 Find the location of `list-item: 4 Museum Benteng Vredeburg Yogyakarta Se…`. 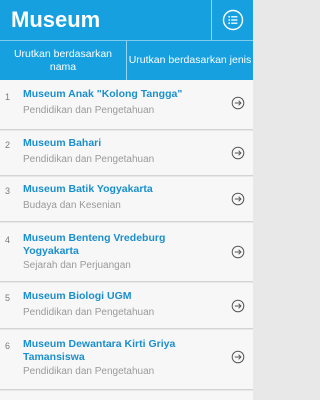

list-item: 4 Museum Benteng Vredeburg Yogyakarta Se… is located at coordinates (126, 252).